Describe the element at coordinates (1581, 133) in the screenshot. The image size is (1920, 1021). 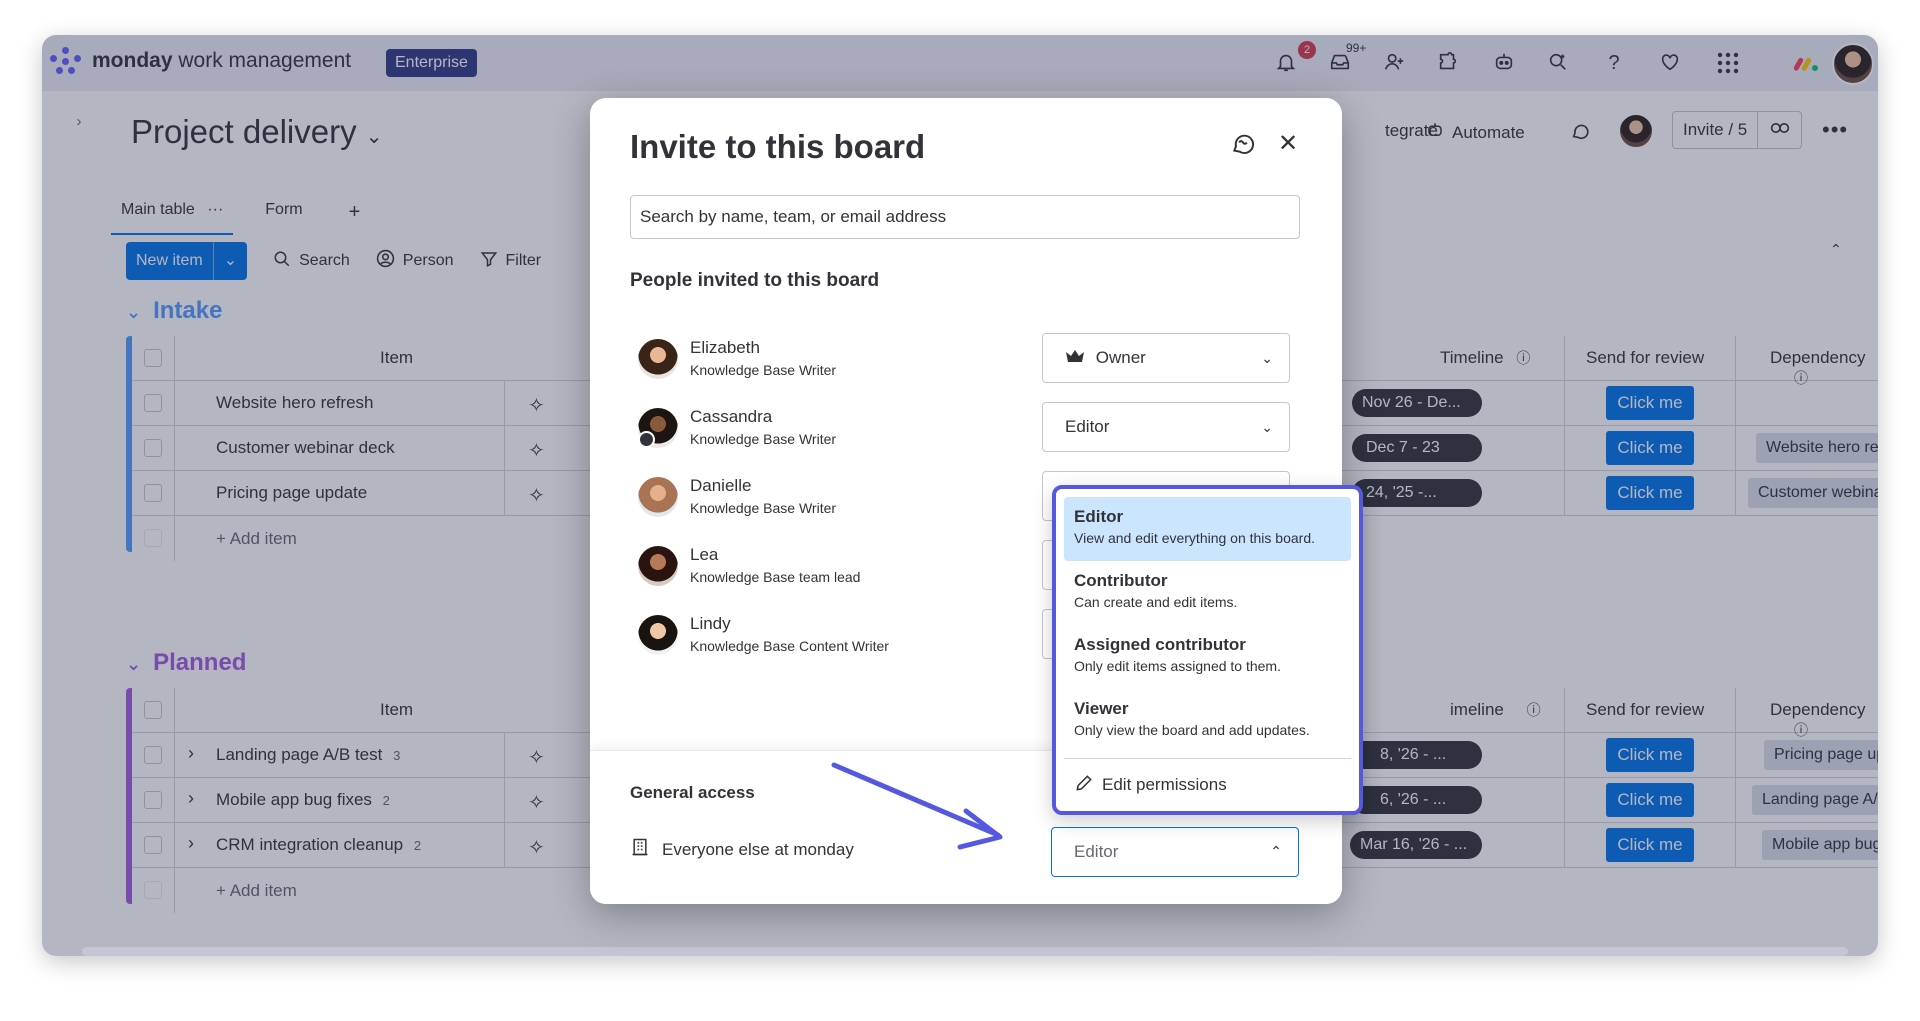
I see `updates-chat-icon` at that location.